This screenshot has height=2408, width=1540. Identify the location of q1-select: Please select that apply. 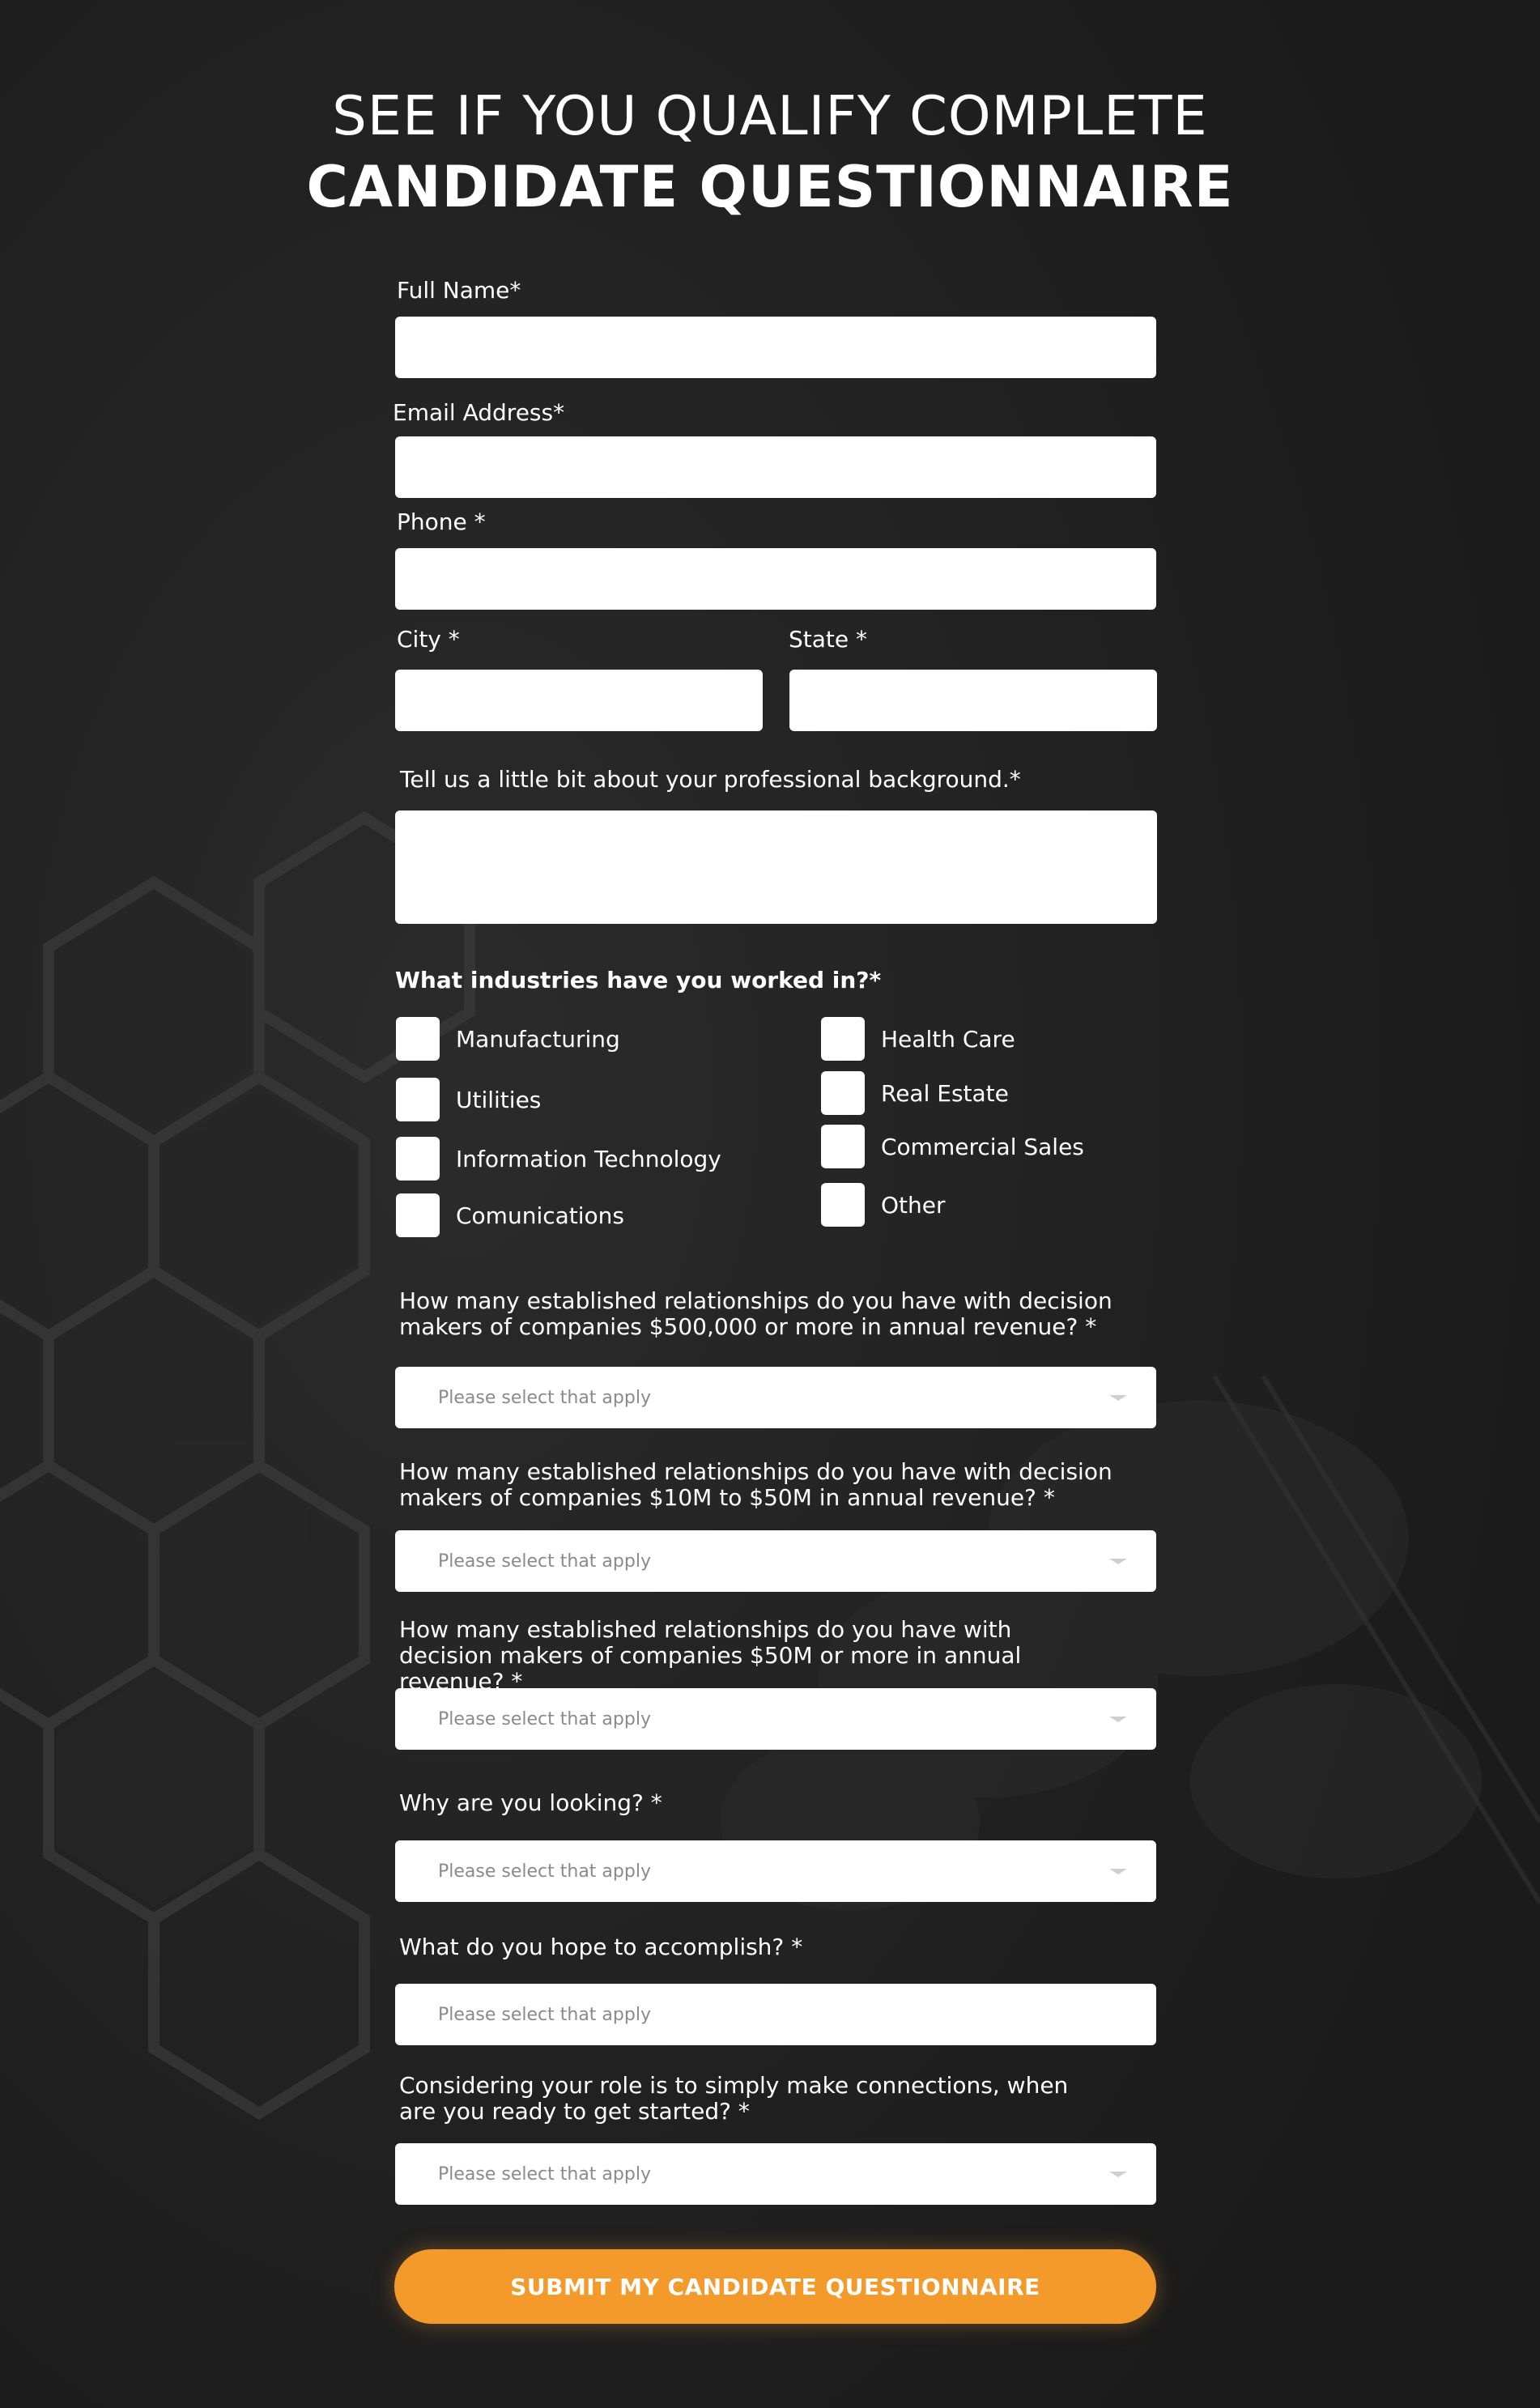
(775, 1397).